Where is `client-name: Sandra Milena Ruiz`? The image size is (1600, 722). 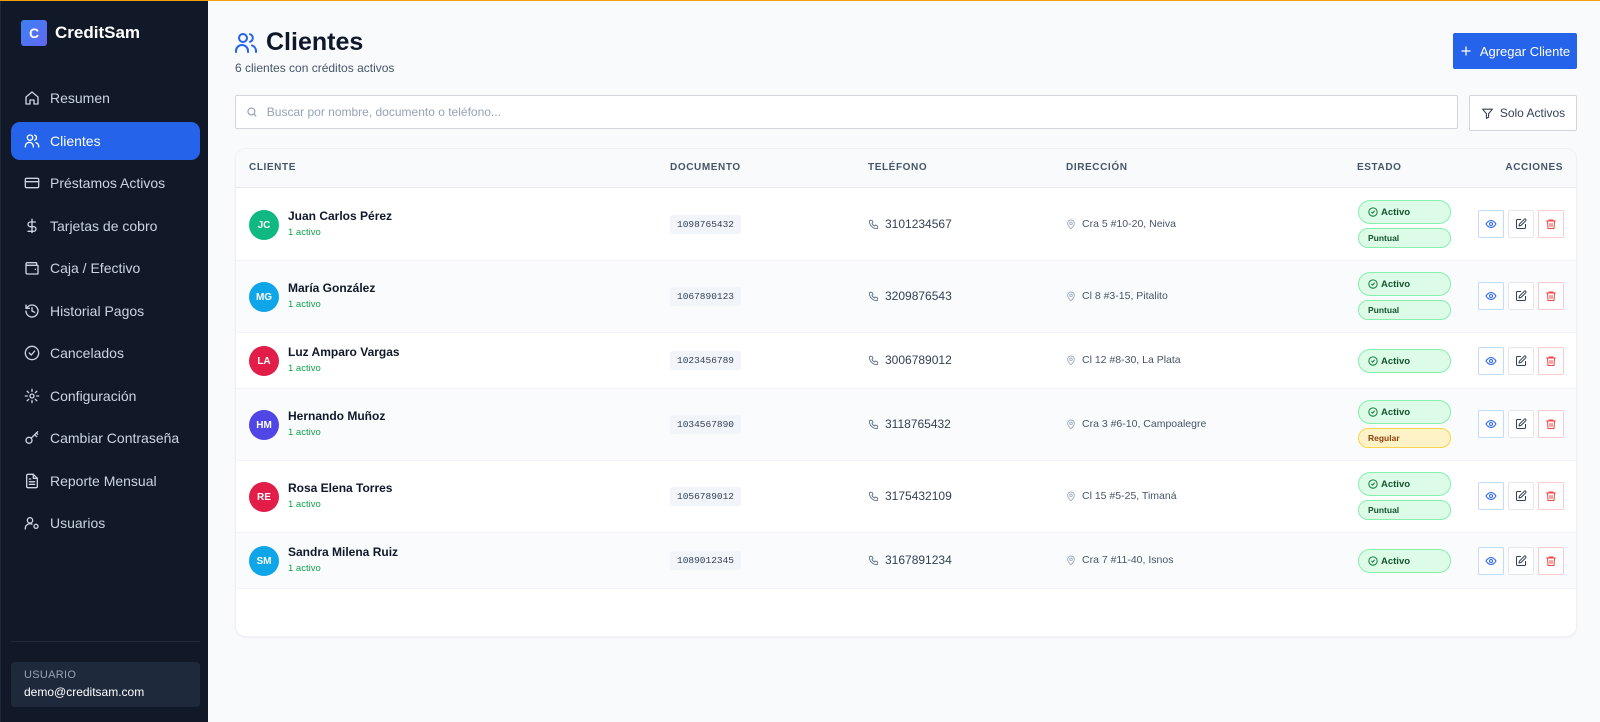 client-name: Sandra Milena Ruiz is located at coordinates (343, 552).